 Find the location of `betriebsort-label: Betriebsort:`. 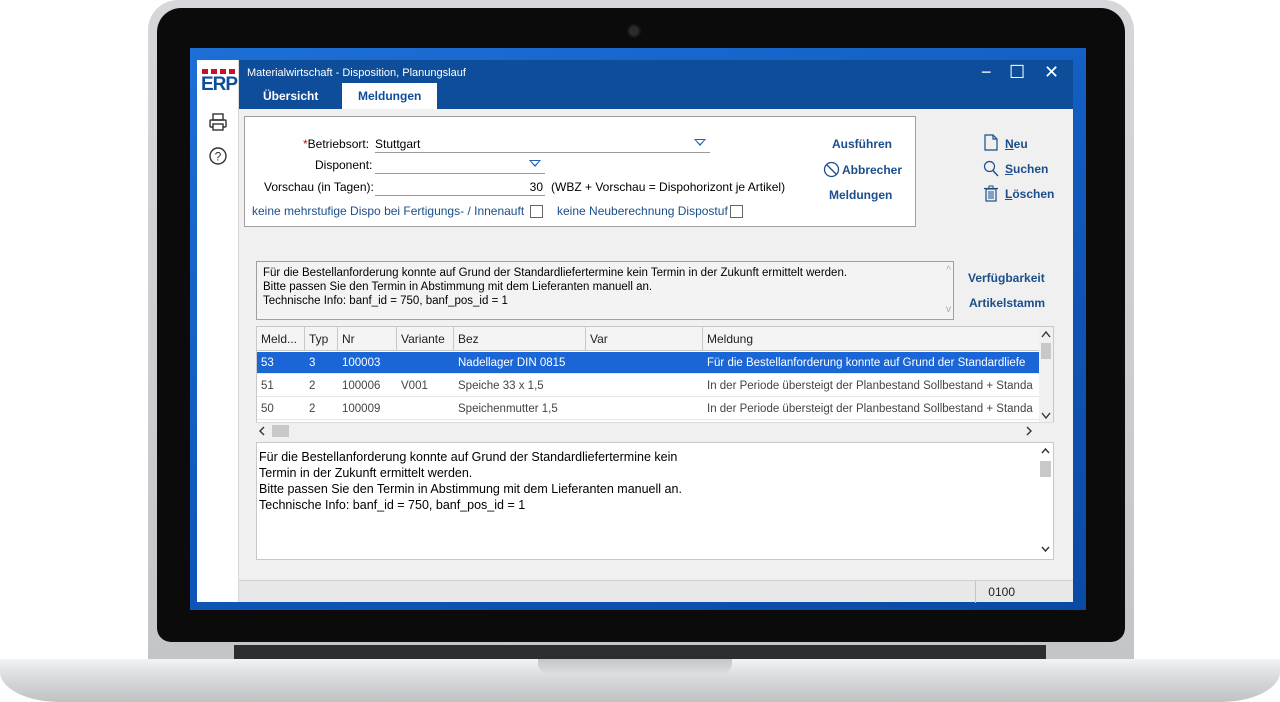

betriebsort-label: Betriebsort: is located at coordinates (336, 144).